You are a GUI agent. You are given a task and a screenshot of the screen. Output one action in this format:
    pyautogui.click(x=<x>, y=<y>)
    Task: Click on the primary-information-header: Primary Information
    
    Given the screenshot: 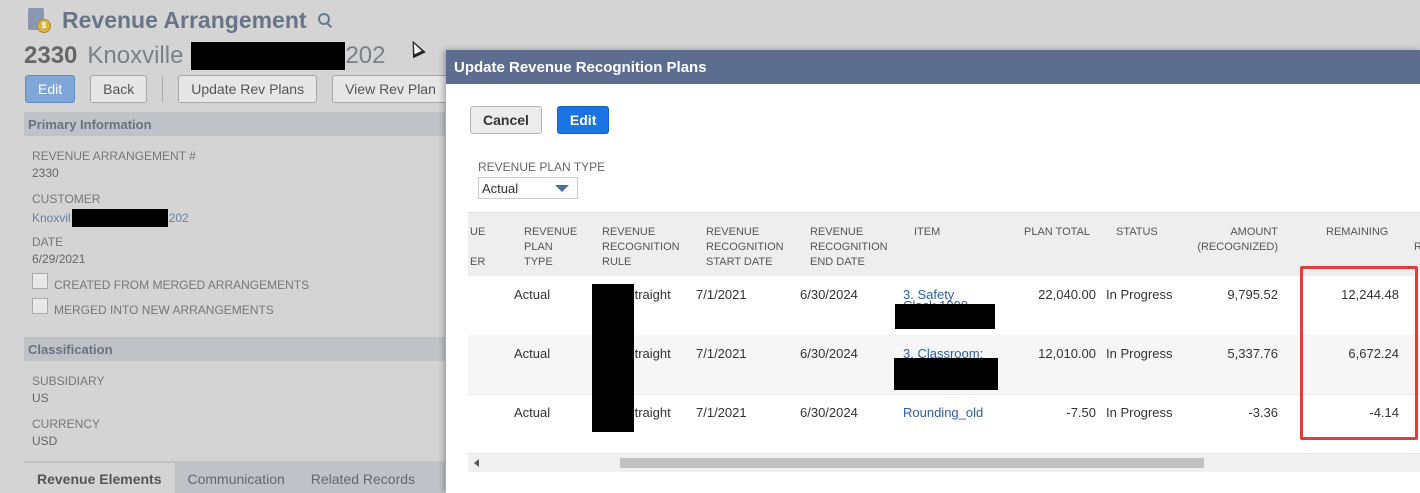 What is the action you would take?
    pyautogui.click(x=234, y=124)
    